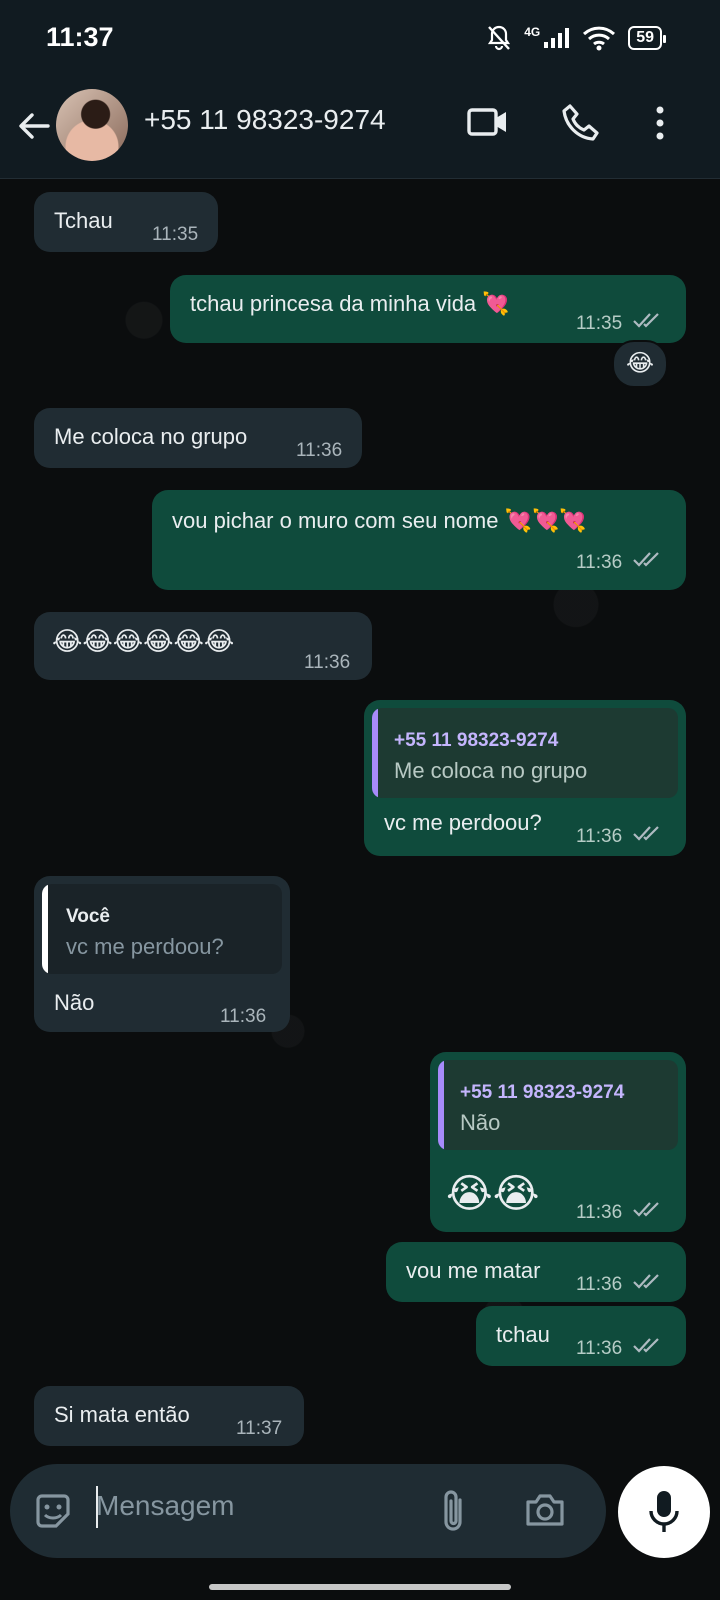 The height and width of the screenshot is (1600, 720). I want to click on incoming-message: 😂😂😂😂😂😂 11:36, so click(203, 646).